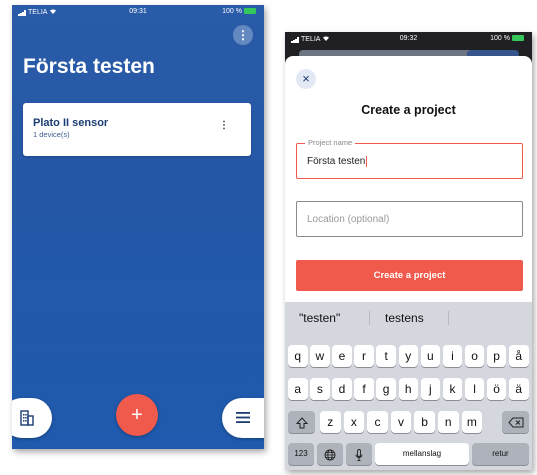 Image resolution: width=537 pixels, height=475 pixels. Describe the element at coordinates (137, 129) in the screenshot. I see `sensor-card: Plato II sensor 1 device(s) ⋮` at that location.